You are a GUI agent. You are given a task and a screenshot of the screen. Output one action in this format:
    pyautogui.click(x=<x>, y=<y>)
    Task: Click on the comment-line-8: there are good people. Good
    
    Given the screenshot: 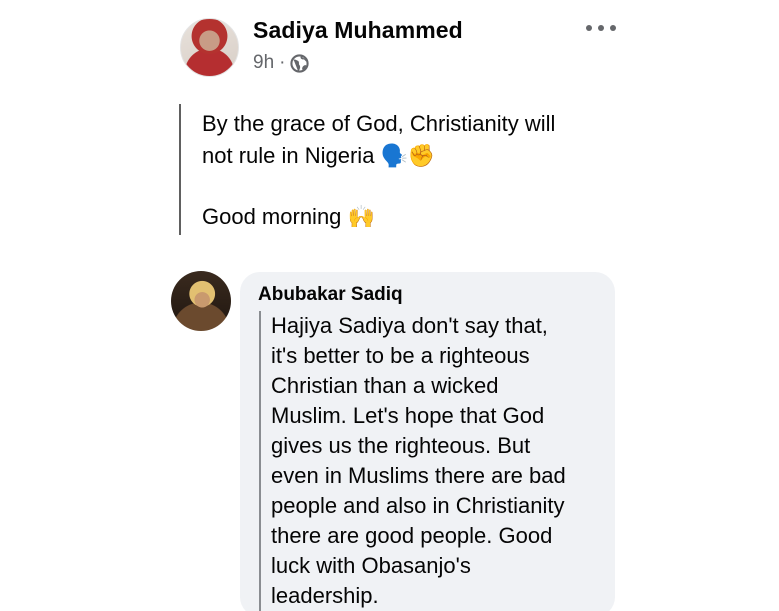 What is the action you would take?
    pyautogui.click(x=412, y=535)
    